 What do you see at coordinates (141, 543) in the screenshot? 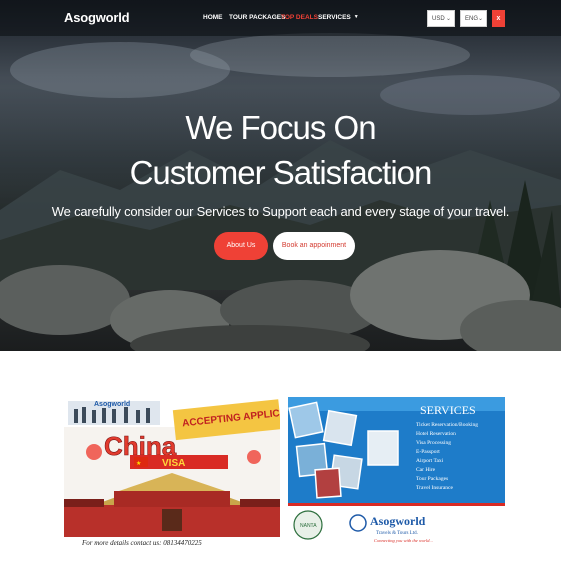
I see `china-card-contact: For more details contact us: 08134470225` at bounding box center [141, 543].